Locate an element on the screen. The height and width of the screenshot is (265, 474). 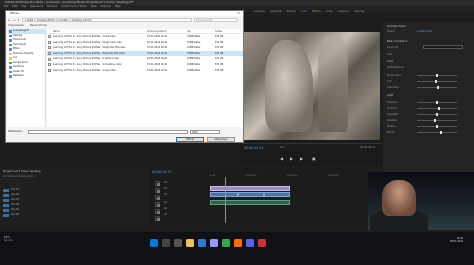
step-forward-icon: ▶ is located at coordinates (302, 158).